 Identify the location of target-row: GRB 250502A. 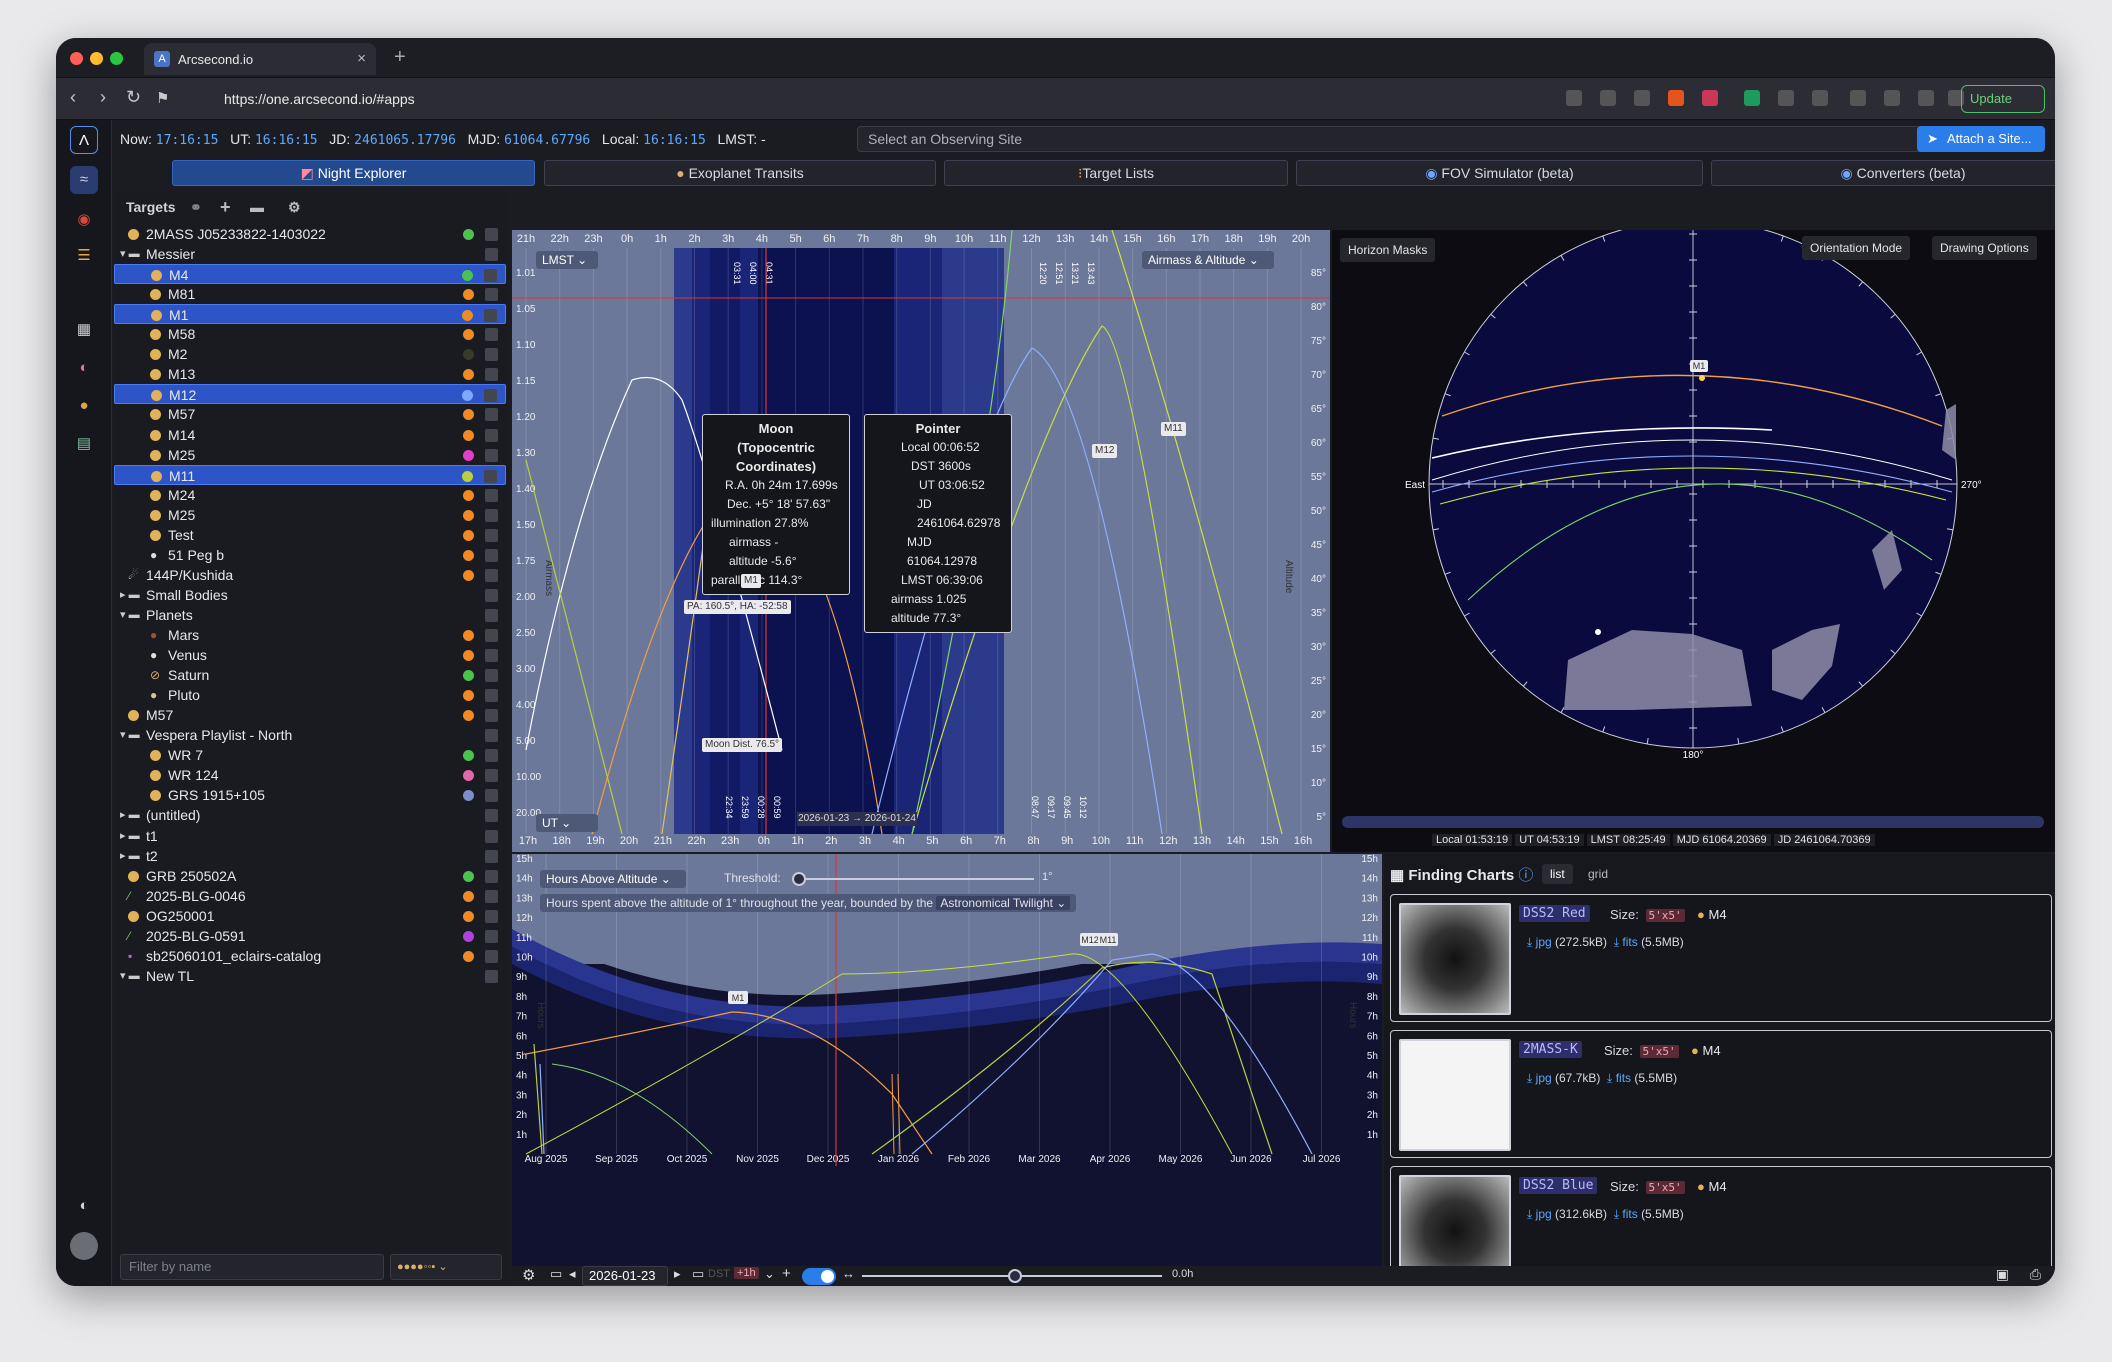
(310, 876).